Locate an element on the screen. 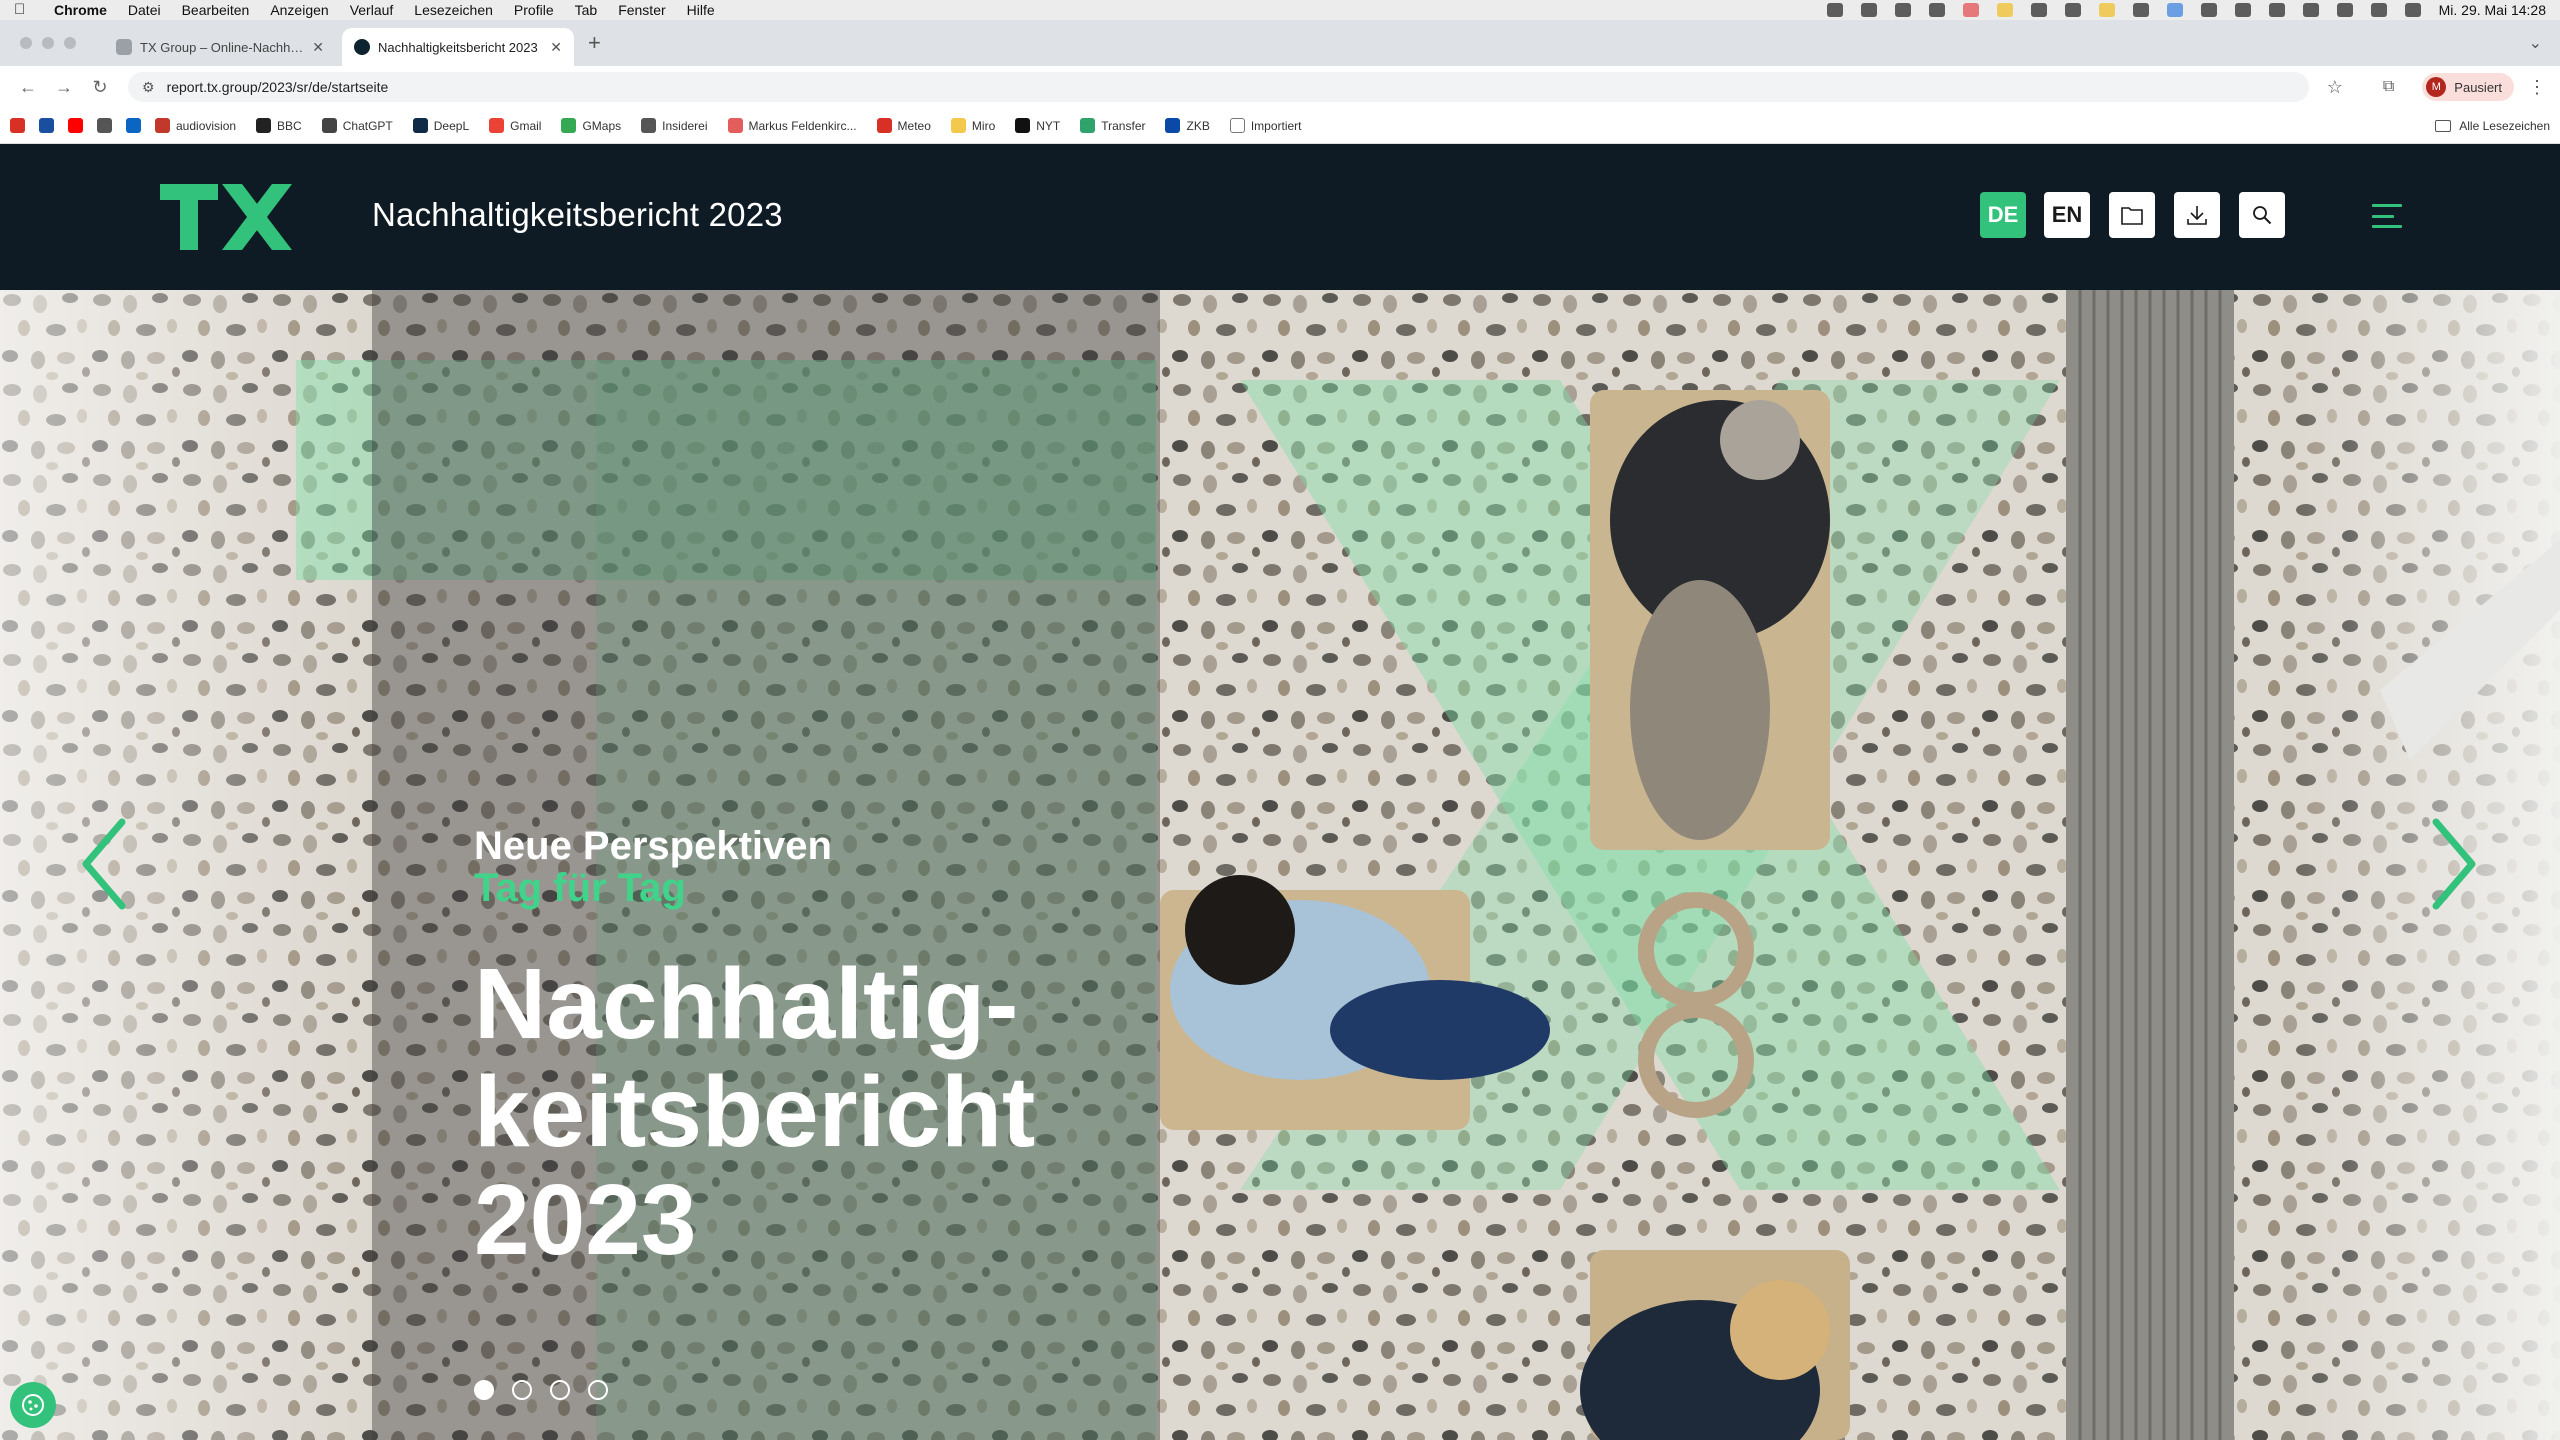 This screenshot has width=2560, height=1440. documents-button is located at coordinates (2132, 215).